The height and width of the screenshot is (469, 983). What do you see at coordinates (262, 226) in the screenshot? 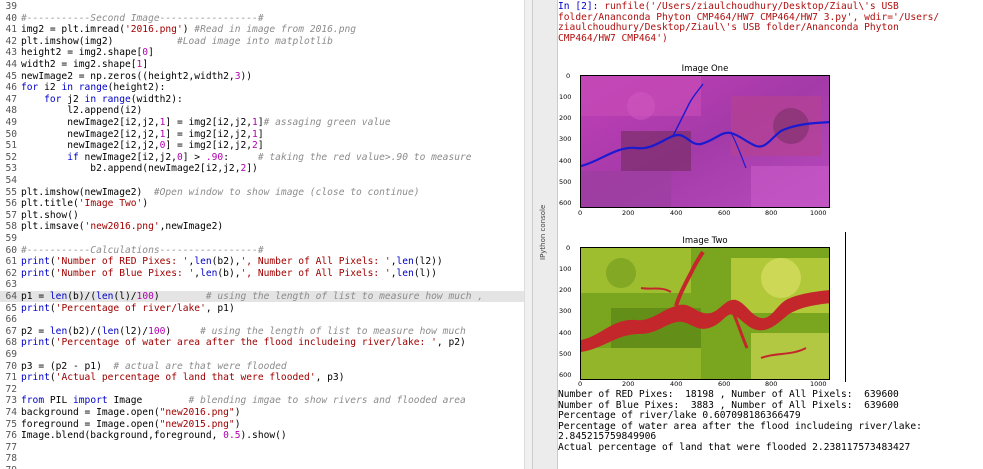
I see `code-line: 58 plt.imsave('new2016.png',newImage2)` at bounding box center [262, 226].